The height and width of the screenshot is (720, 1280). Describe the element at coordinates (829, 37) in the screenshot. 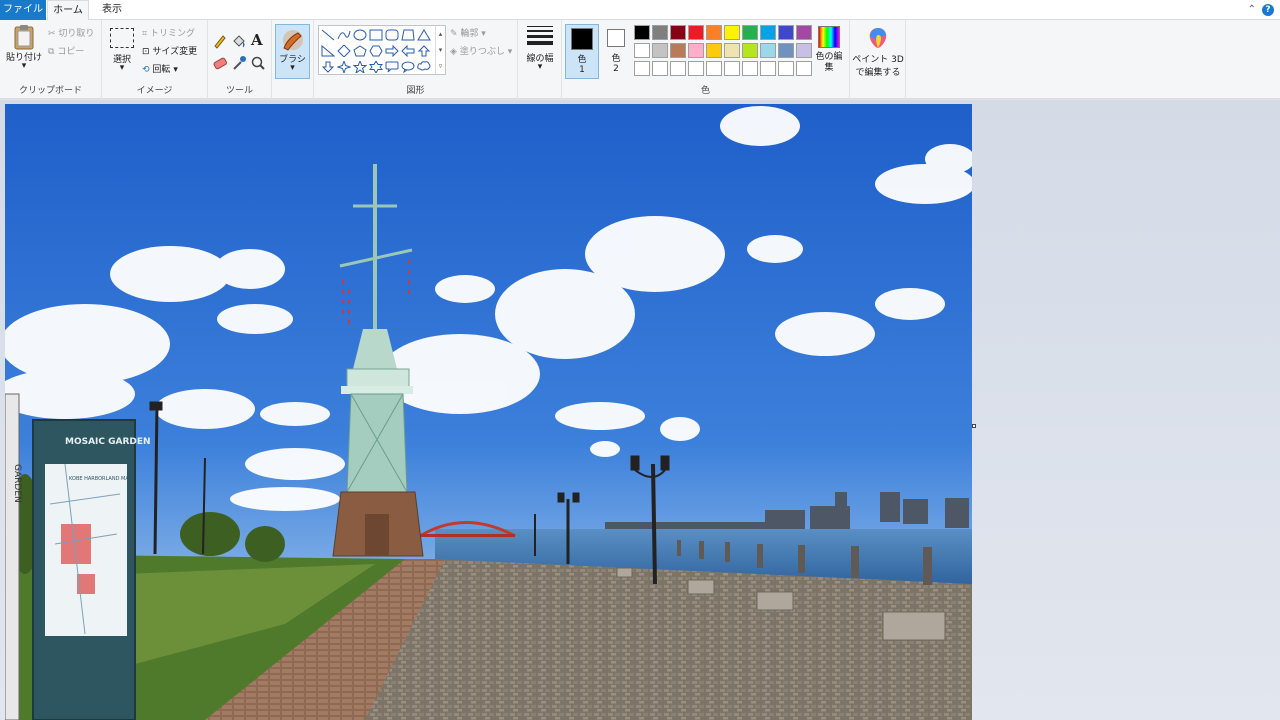

I see `color-spectrum-icon` at that location.